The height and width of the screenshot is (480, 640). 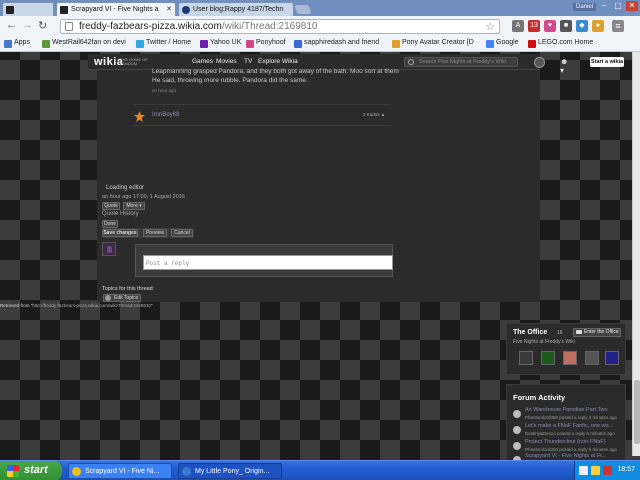 What do you see at coordinates (336, 43) in the screenshot?
I see `bookmark-sapphiredash: sapphiredash and friend` at bounding box center [336, 43].